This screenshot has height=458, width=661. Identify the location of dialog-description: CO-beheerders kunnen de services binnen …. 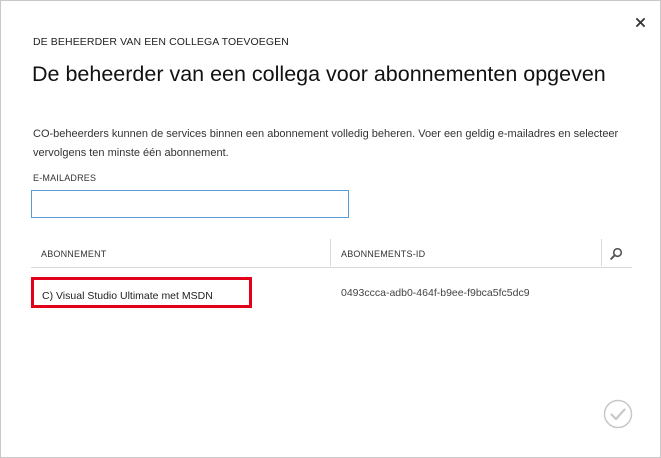
(326, 143).